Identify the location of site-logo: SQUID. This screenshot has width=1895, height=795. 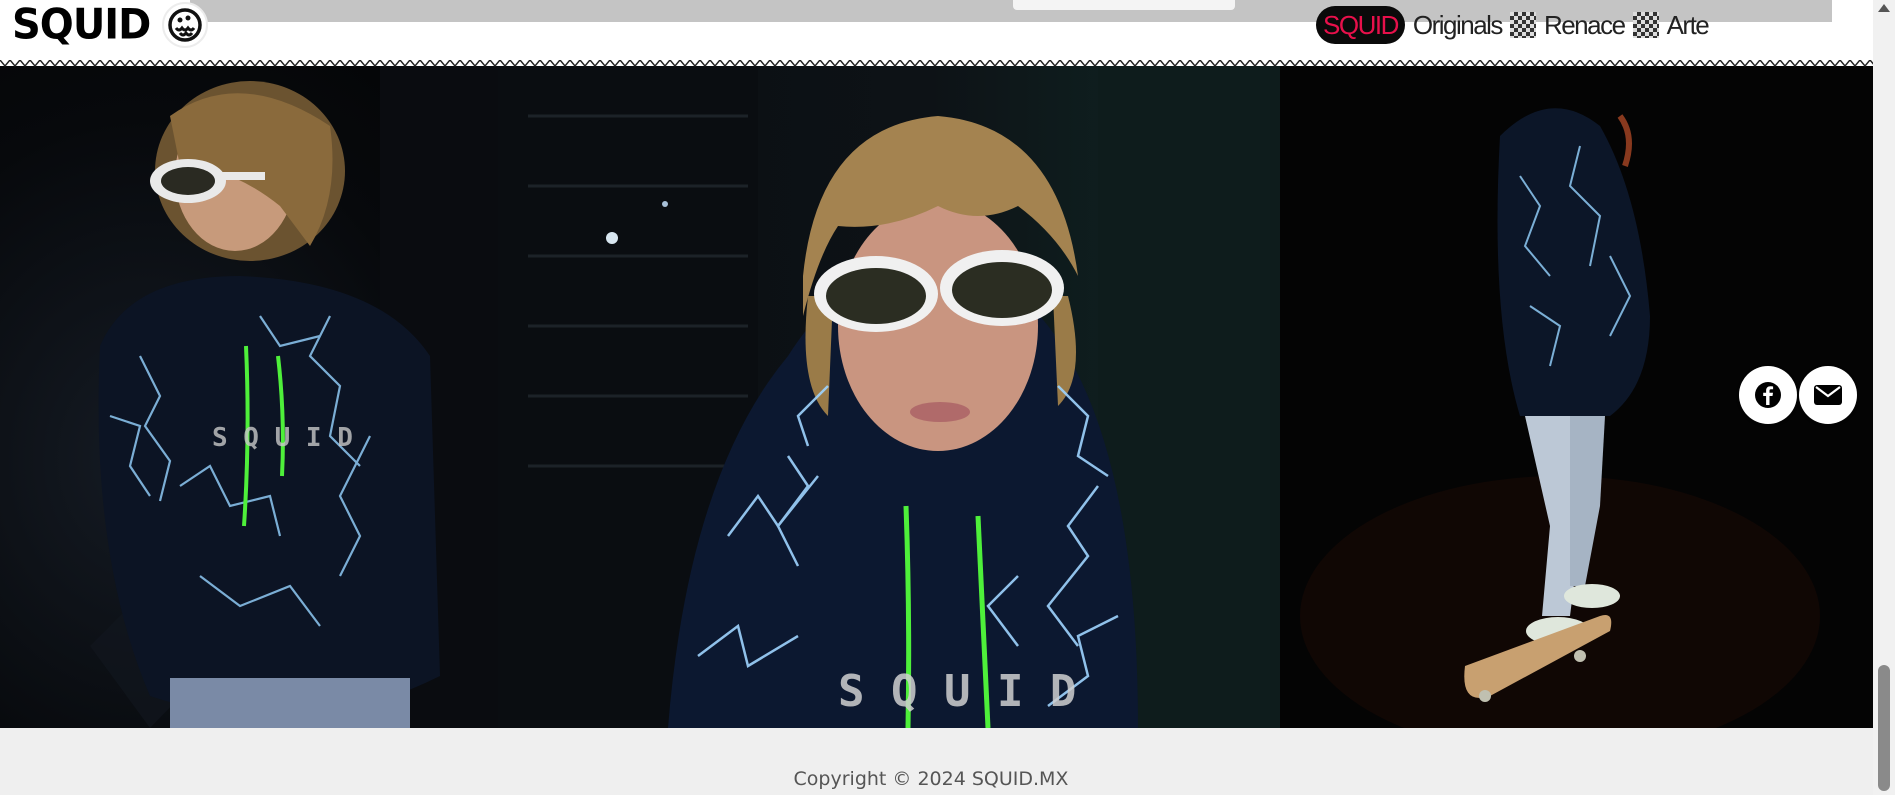
(110, 25).